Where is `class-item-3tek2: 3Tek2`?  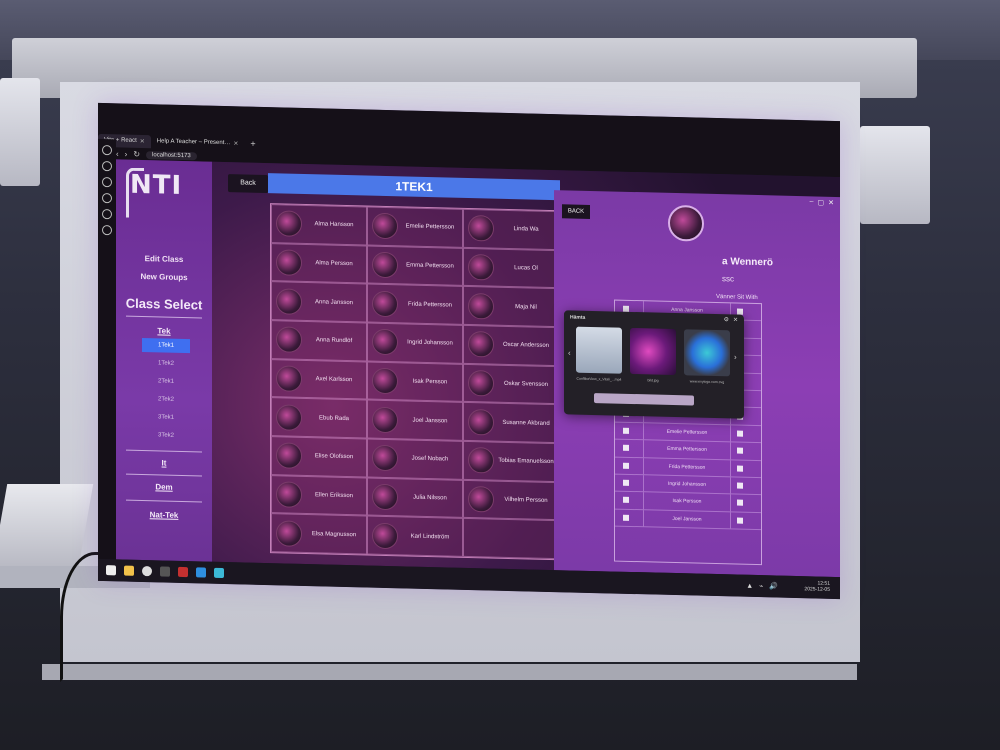
class-item-3tek2: 3Tek2 is located at coordinates (166, 435).